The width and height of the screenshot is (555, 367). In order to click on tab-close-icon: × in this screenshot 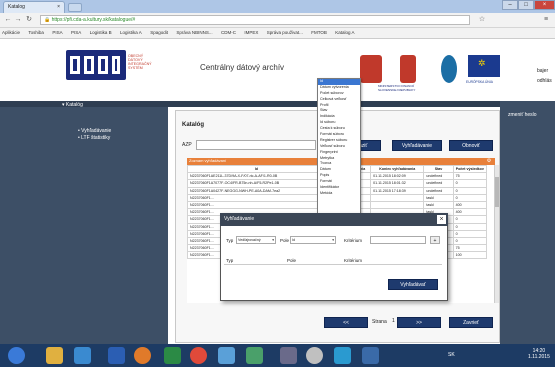, I will do `click(58, 7)`.